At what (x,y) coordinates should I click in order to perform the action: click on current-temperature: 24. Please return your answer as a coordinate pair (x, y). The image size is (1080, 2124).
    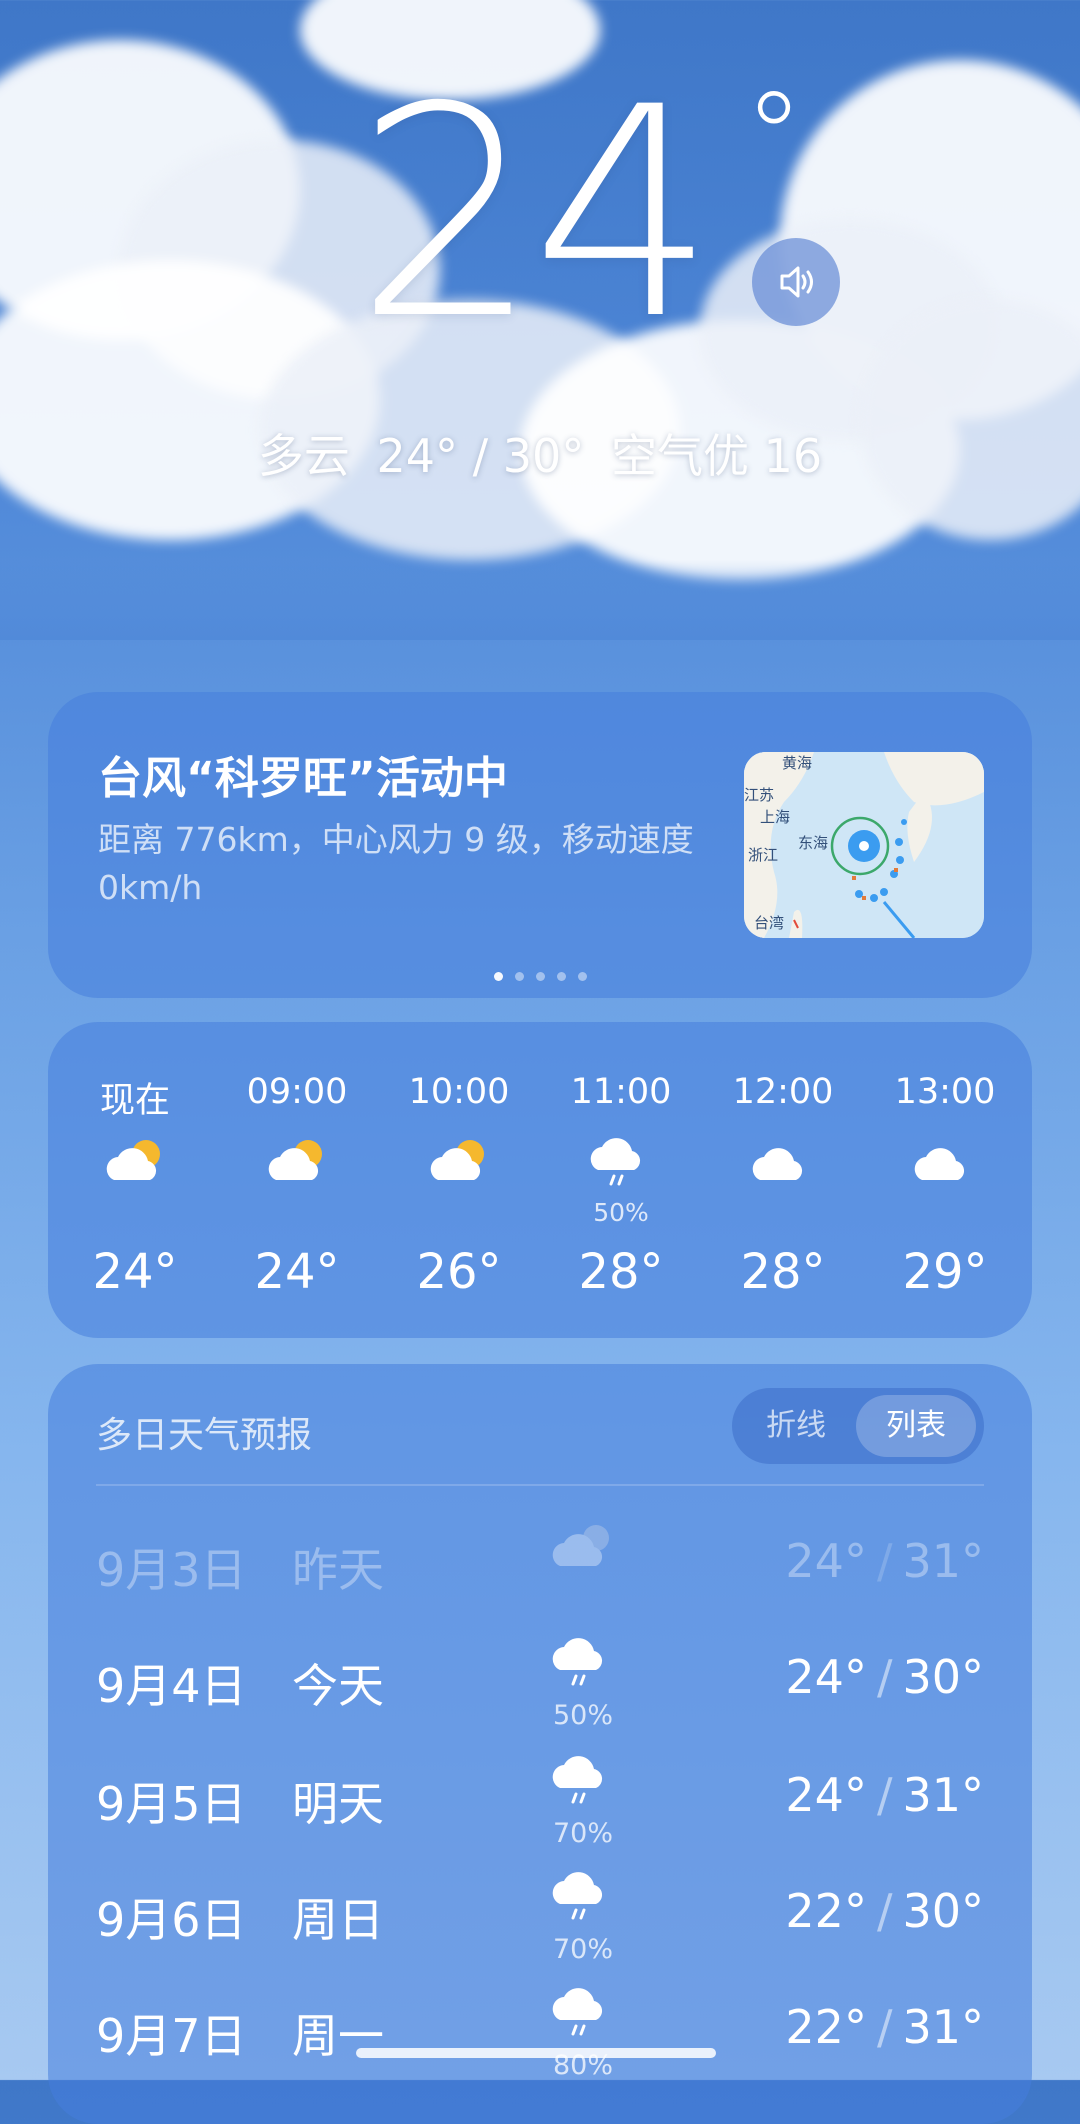
    Looking at the image, I should click on (535, 214).